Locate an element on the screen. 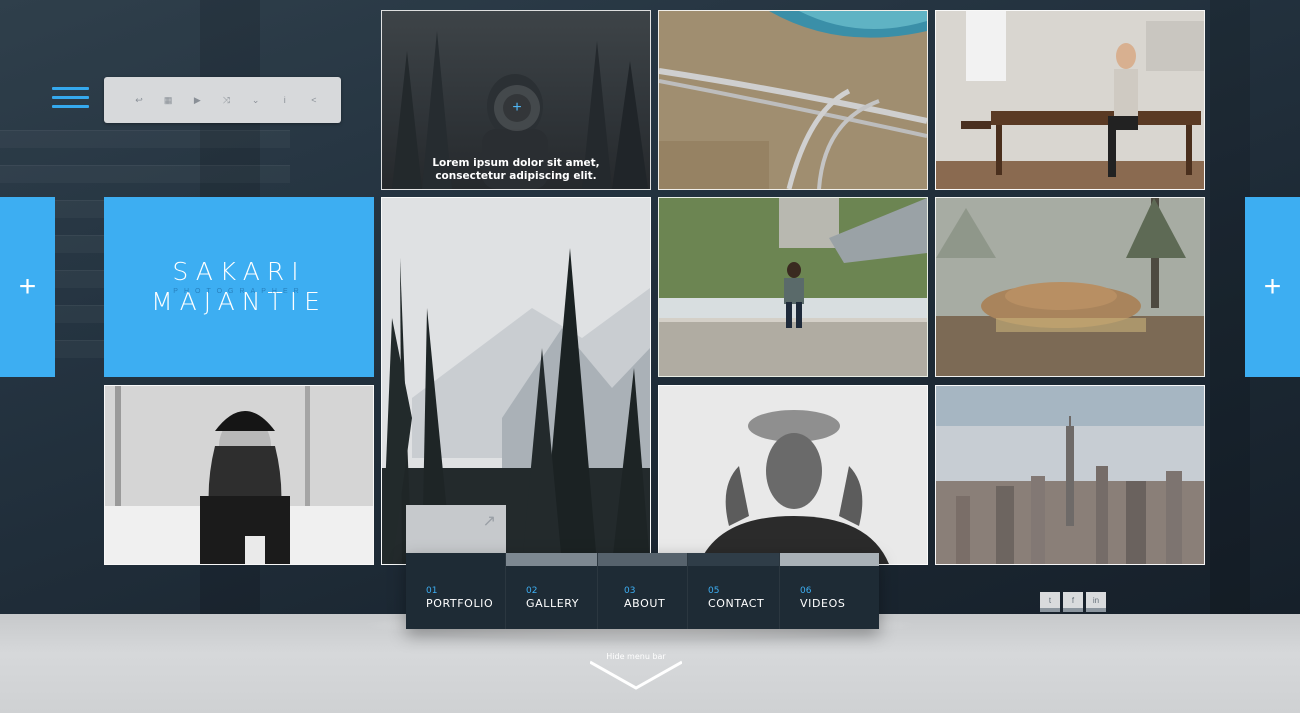 The image size is (1300, 713). info-icon: i is located at coordinates (285, 100).